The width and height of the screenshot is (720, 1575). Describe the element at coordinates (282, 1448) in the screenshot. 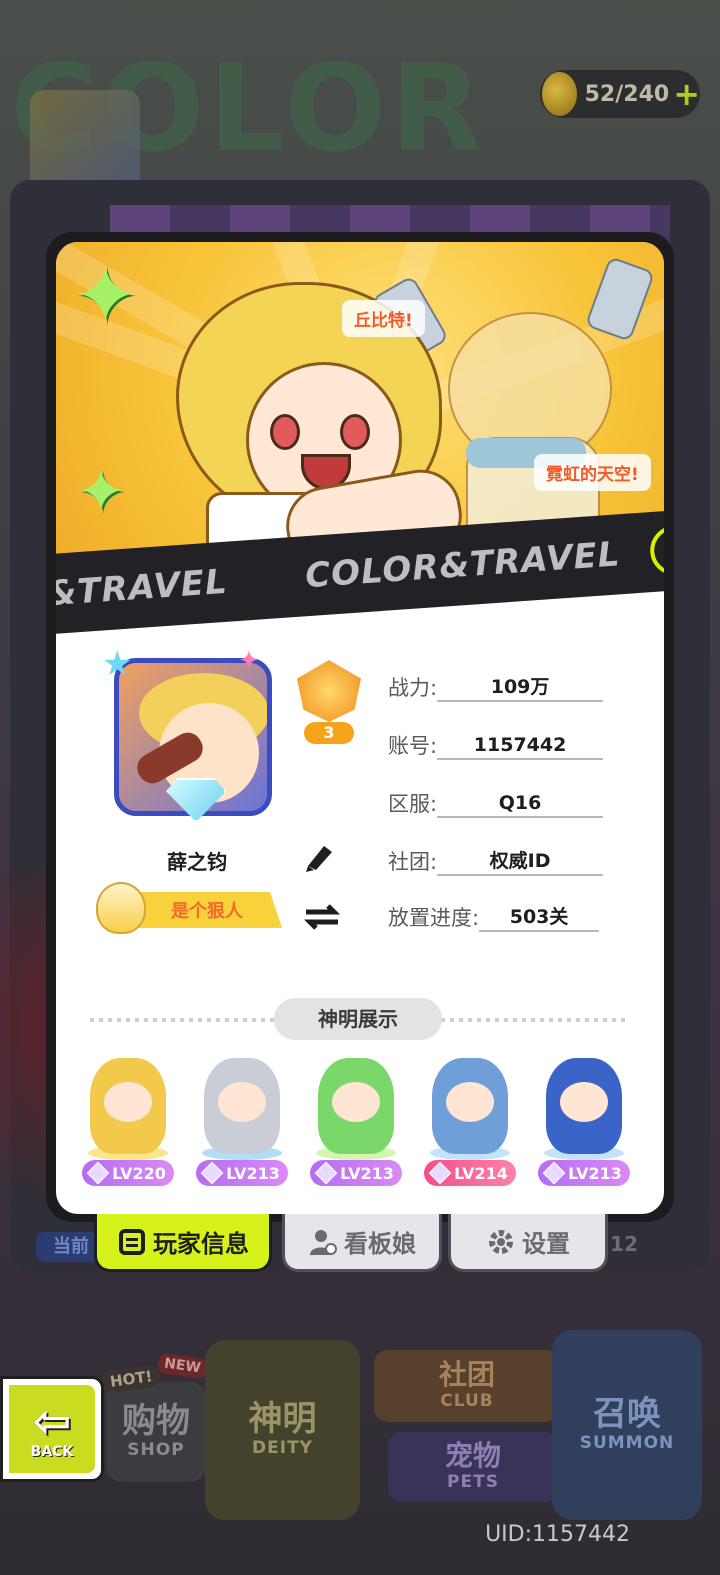

I see `nav-deity-sublabel: DEITY` at that location.